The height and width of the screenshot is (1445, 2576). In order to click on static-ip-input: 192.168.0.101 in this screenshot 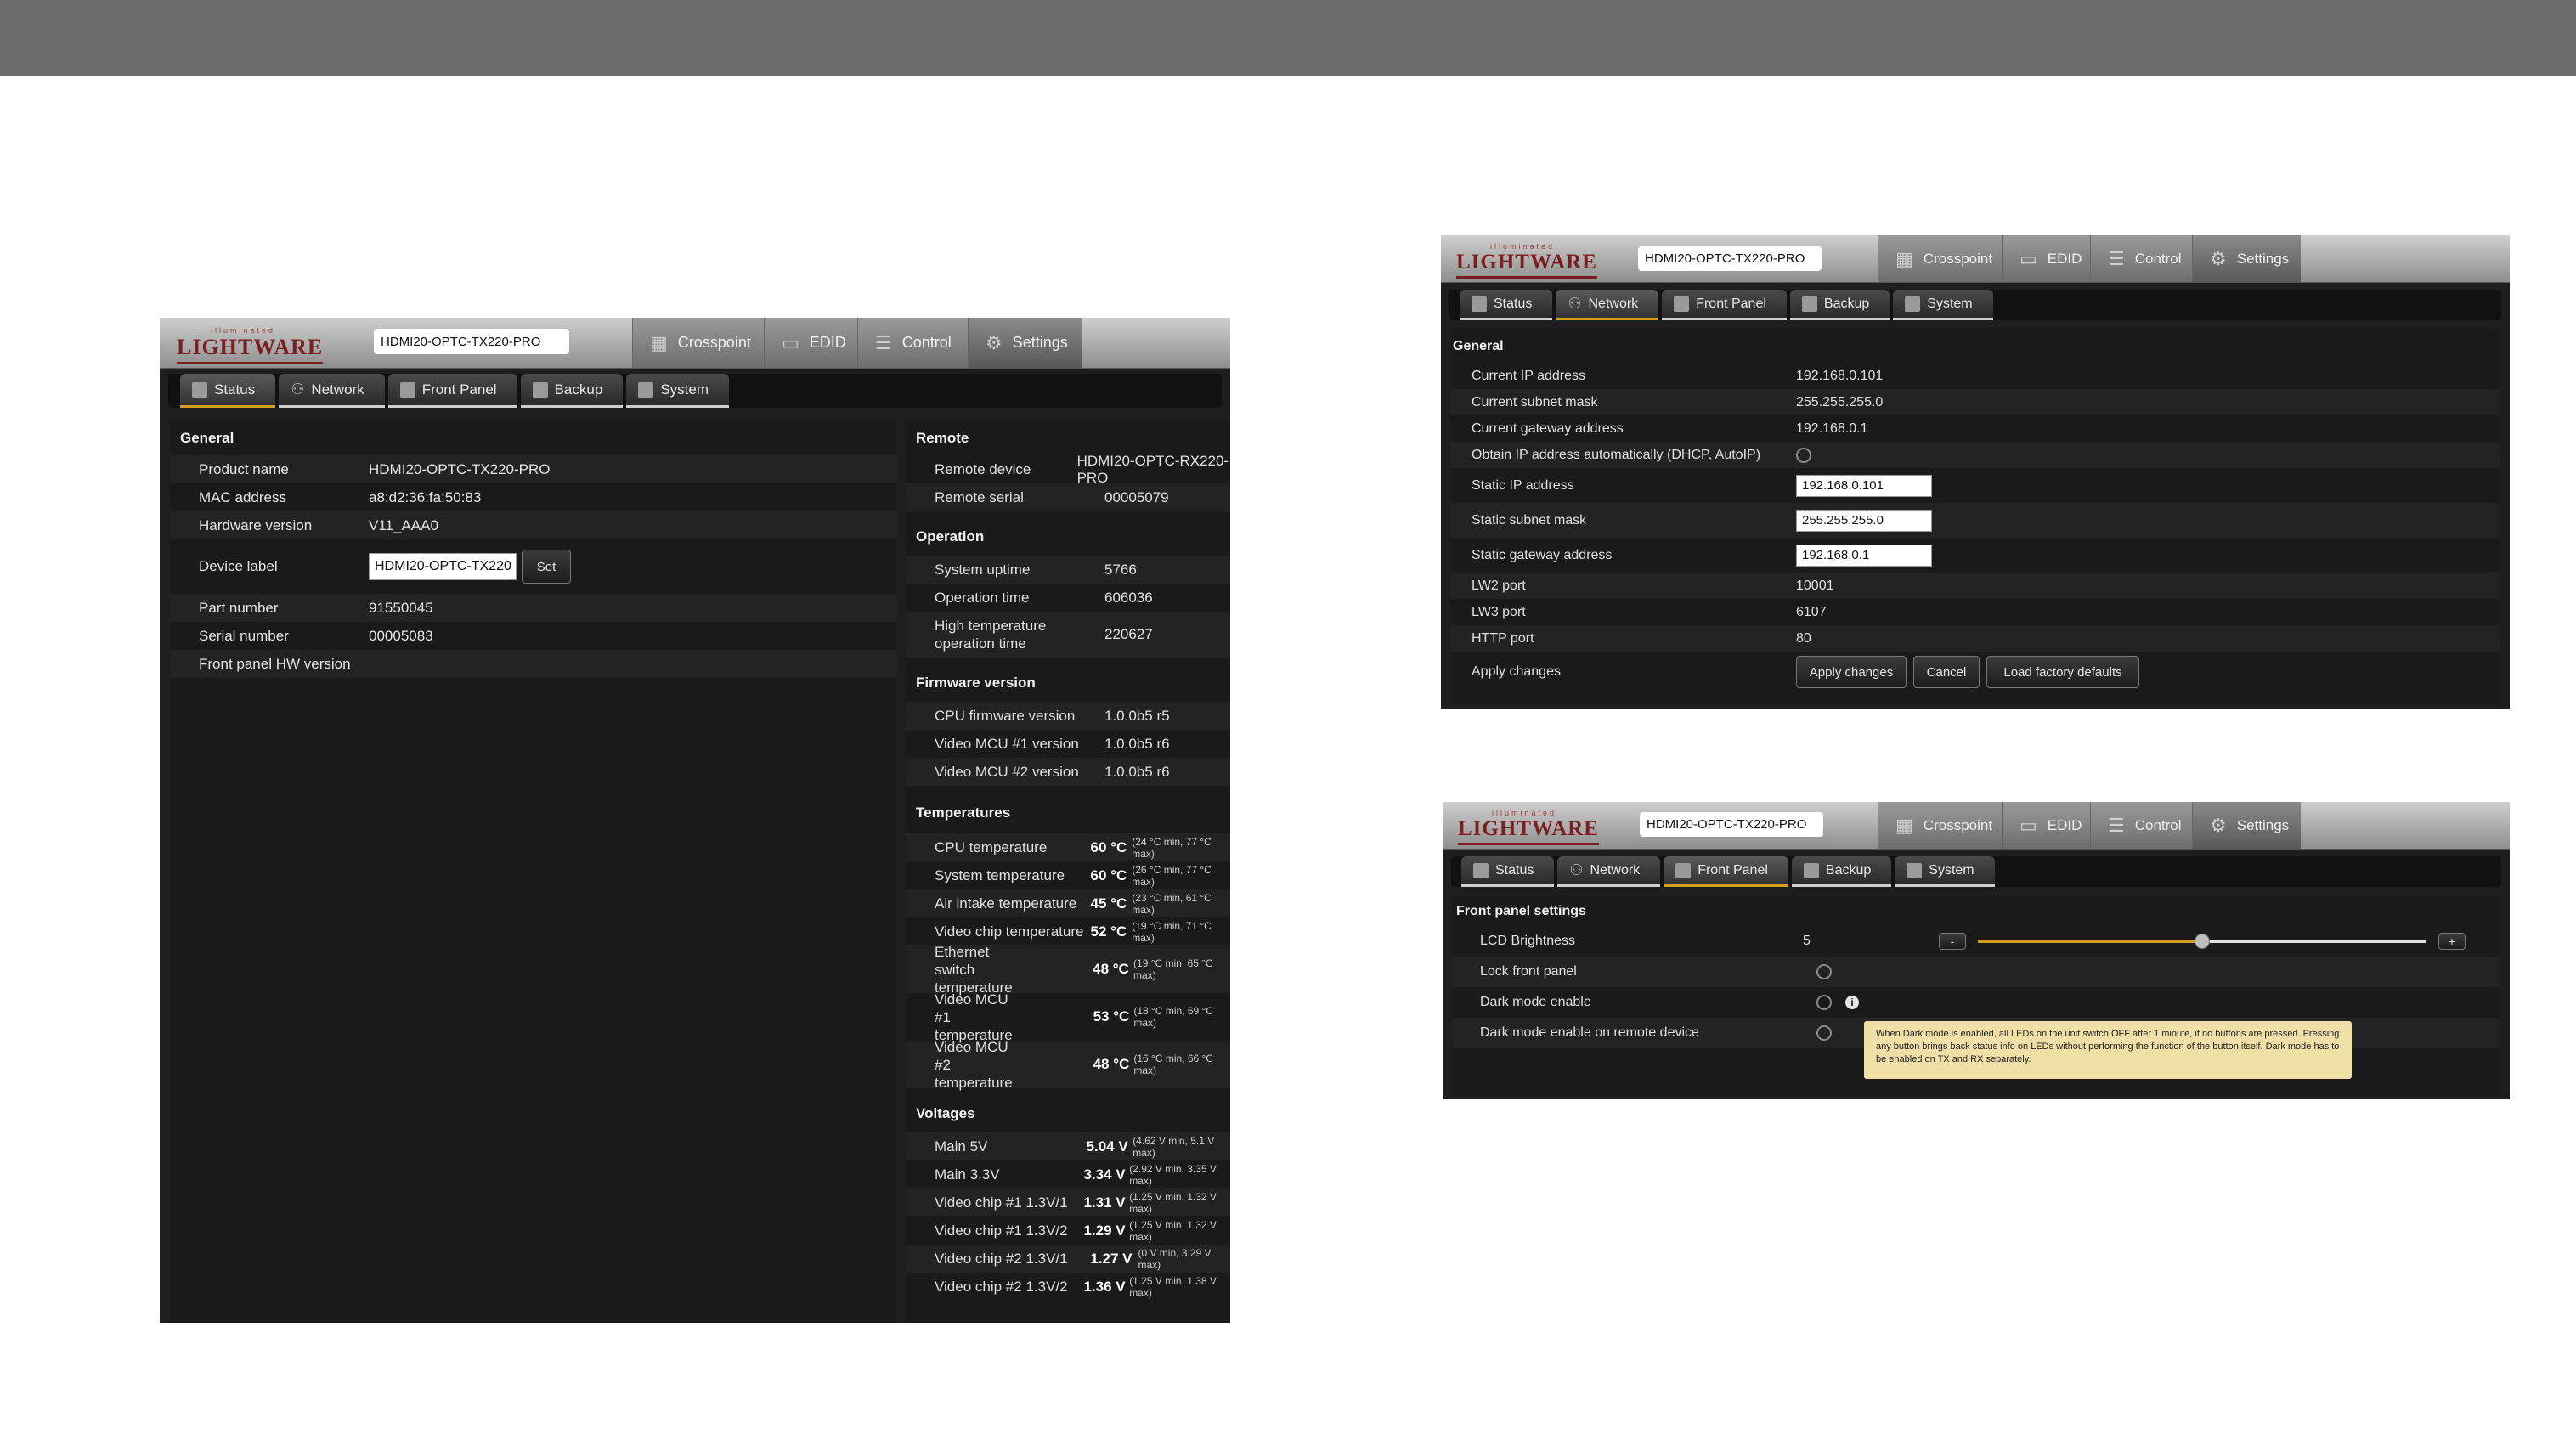, I will do `click(1864, 485)`.